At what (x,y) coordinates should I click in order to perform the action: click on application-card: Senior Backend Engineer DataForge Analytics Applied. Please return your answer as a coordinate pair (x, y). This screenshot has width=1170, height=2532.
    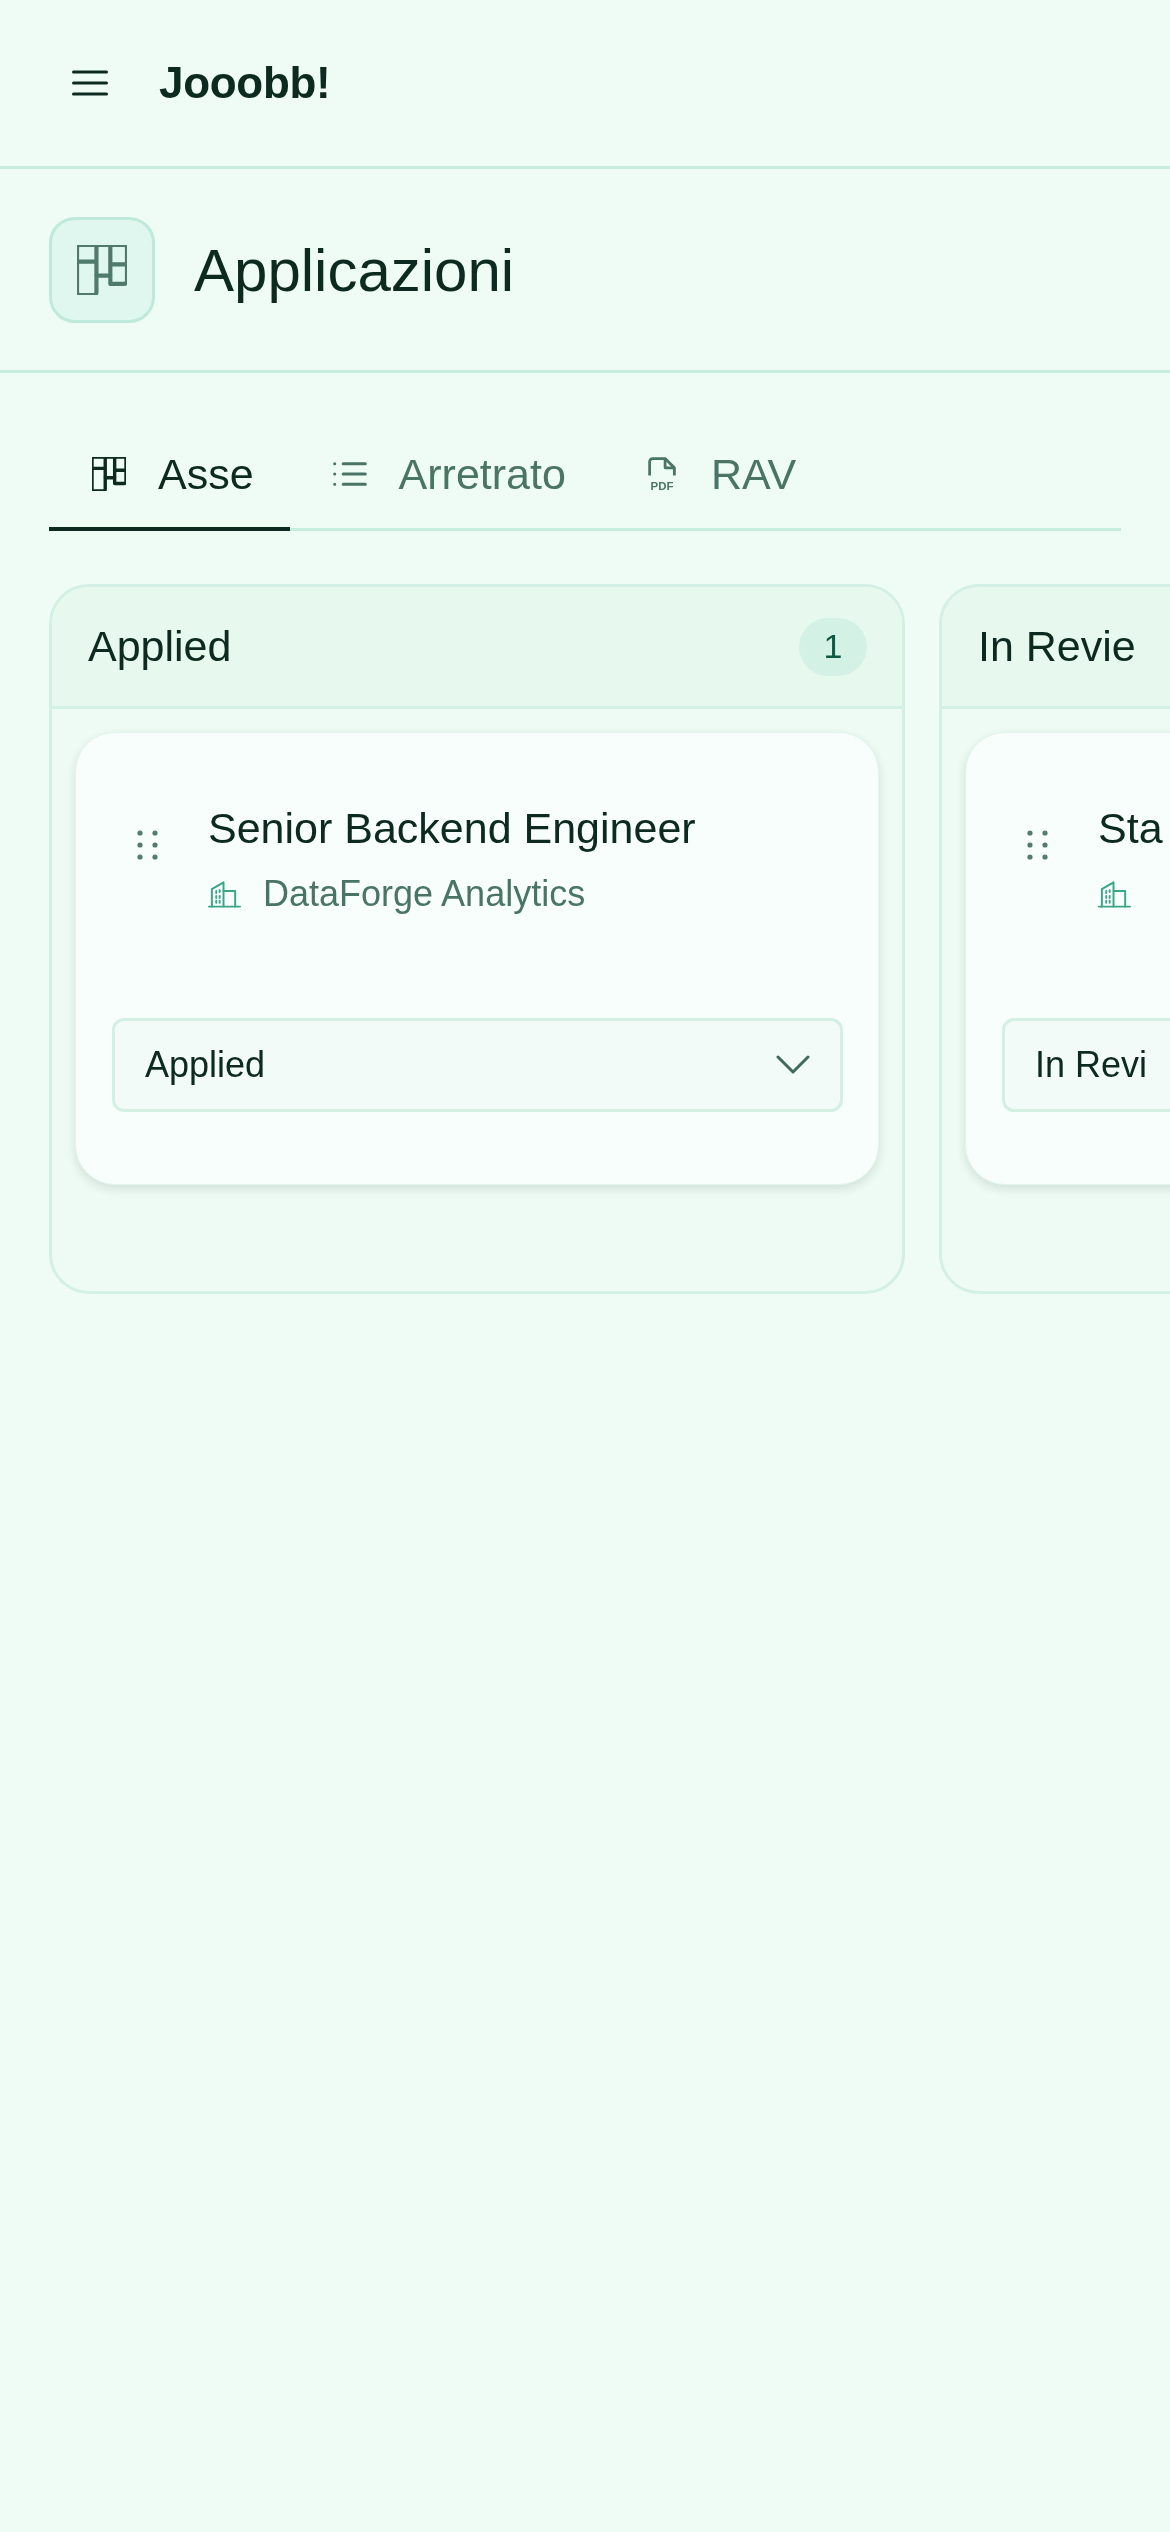
    Looking at the image, I should click on (477, 958).